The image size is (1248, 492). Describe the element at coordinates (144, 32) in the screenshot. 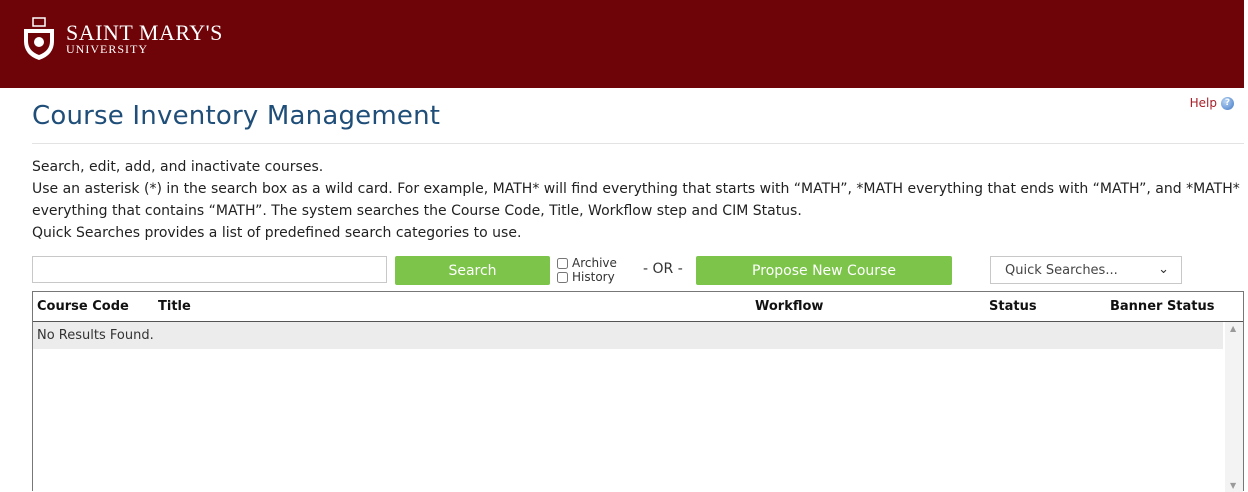

I see `logo-name: SAINT MARY'S` at that location.